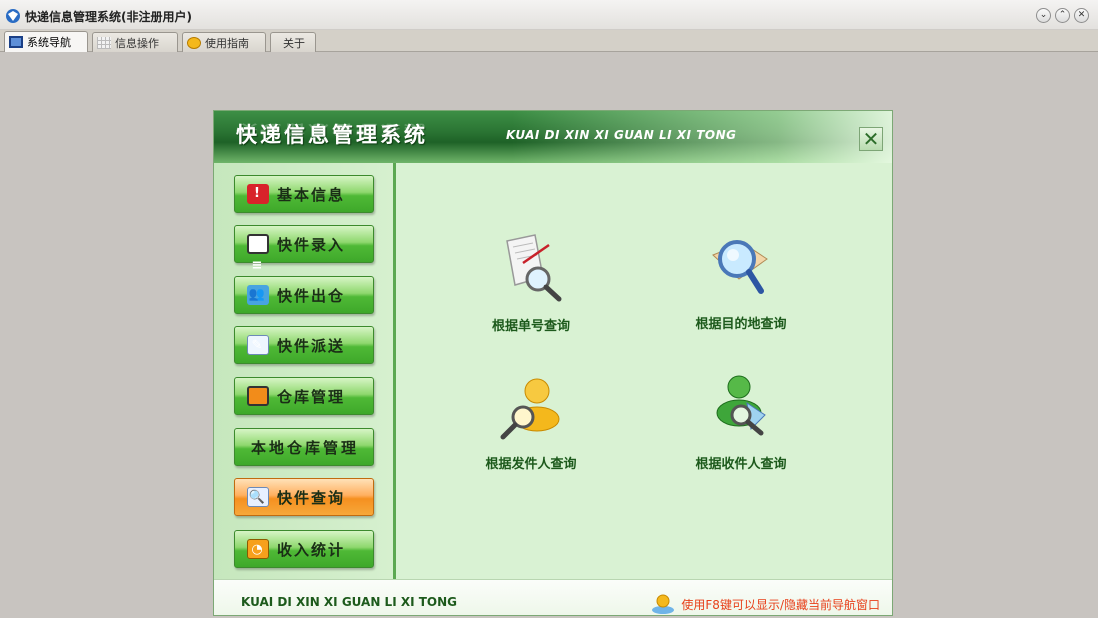  What do you see at coordinates (258, 549) in the screenshot?
I see `rss-icon: ◔` at bounding box center [258, 549].